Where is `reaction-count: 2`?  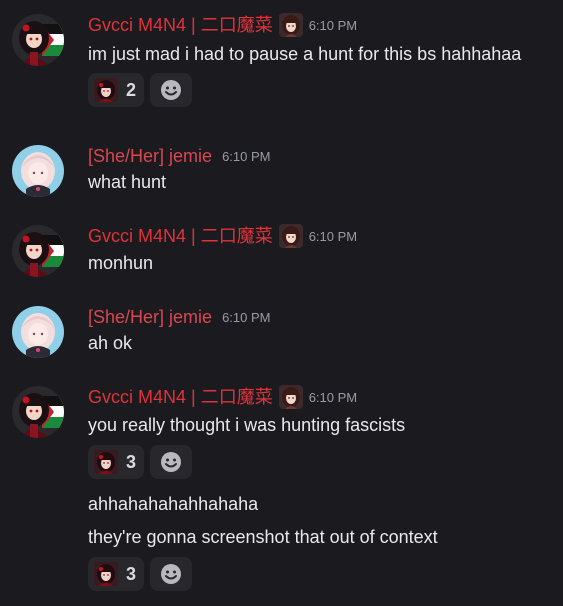 reaction-count: 2 is located at coordinates (131, 89).